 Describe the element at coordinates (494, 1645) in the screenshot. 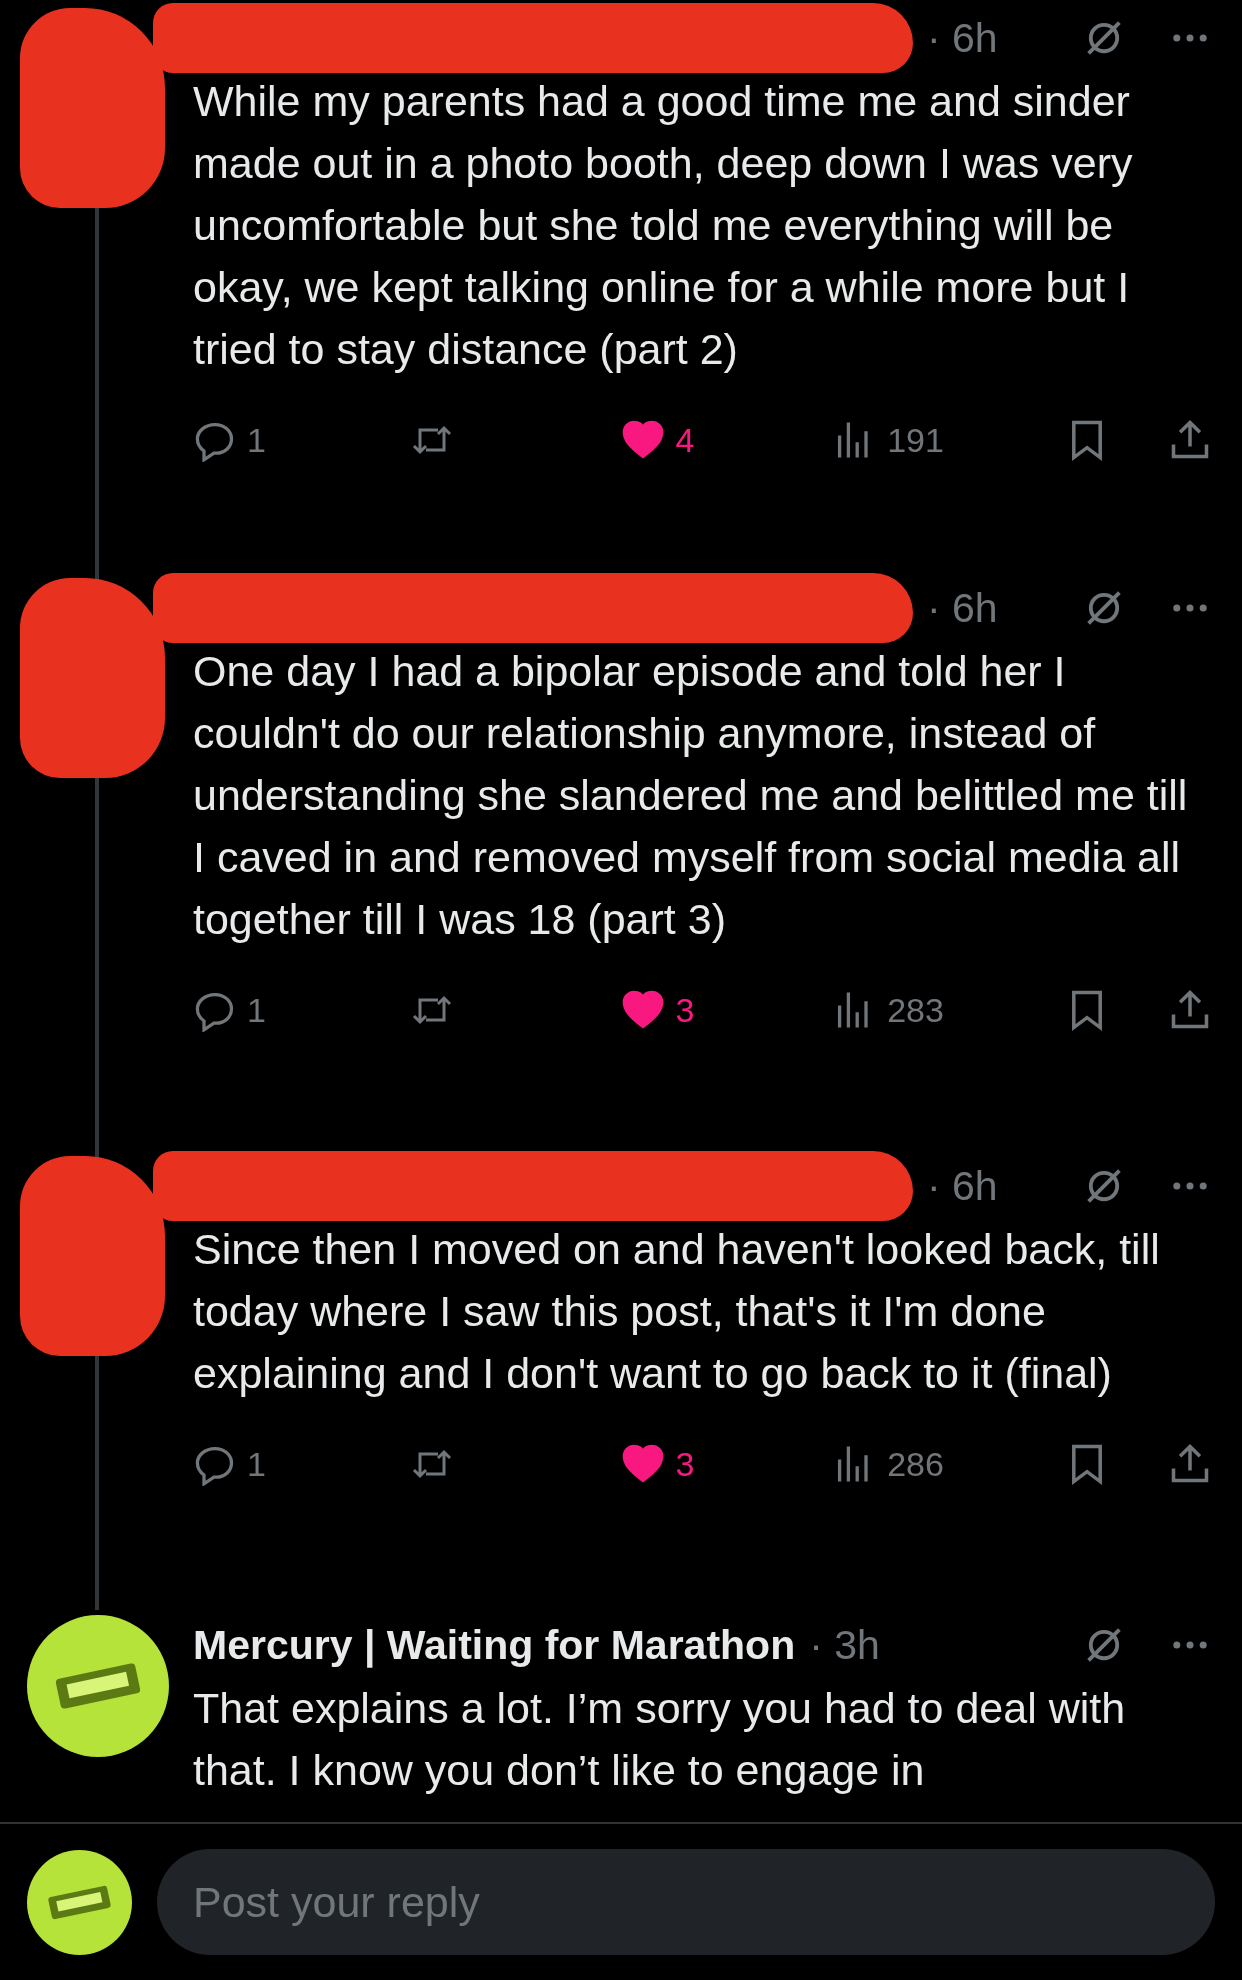

I see `author-name: Mercury | Waiting for Marathon` at that location.